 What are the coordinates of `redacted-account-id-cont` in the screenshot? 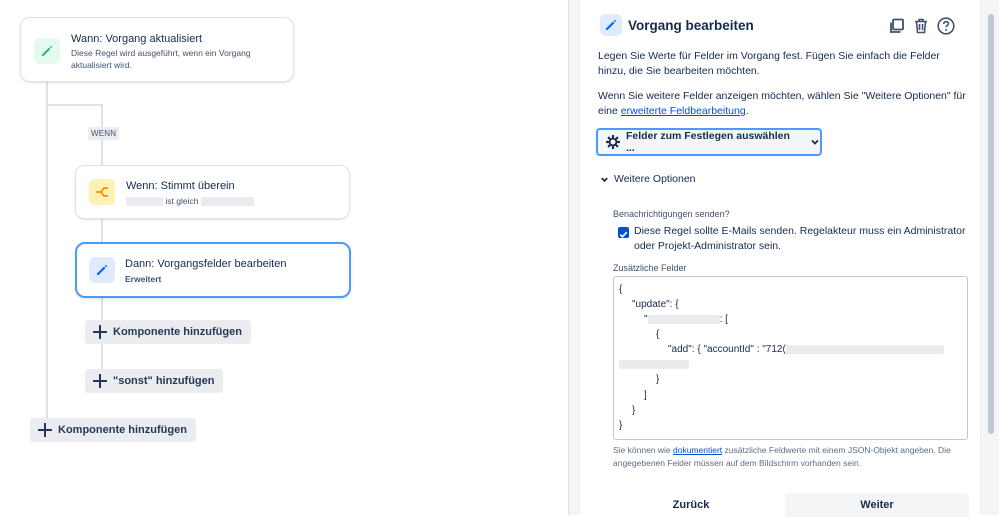 It's located at (654, 364).